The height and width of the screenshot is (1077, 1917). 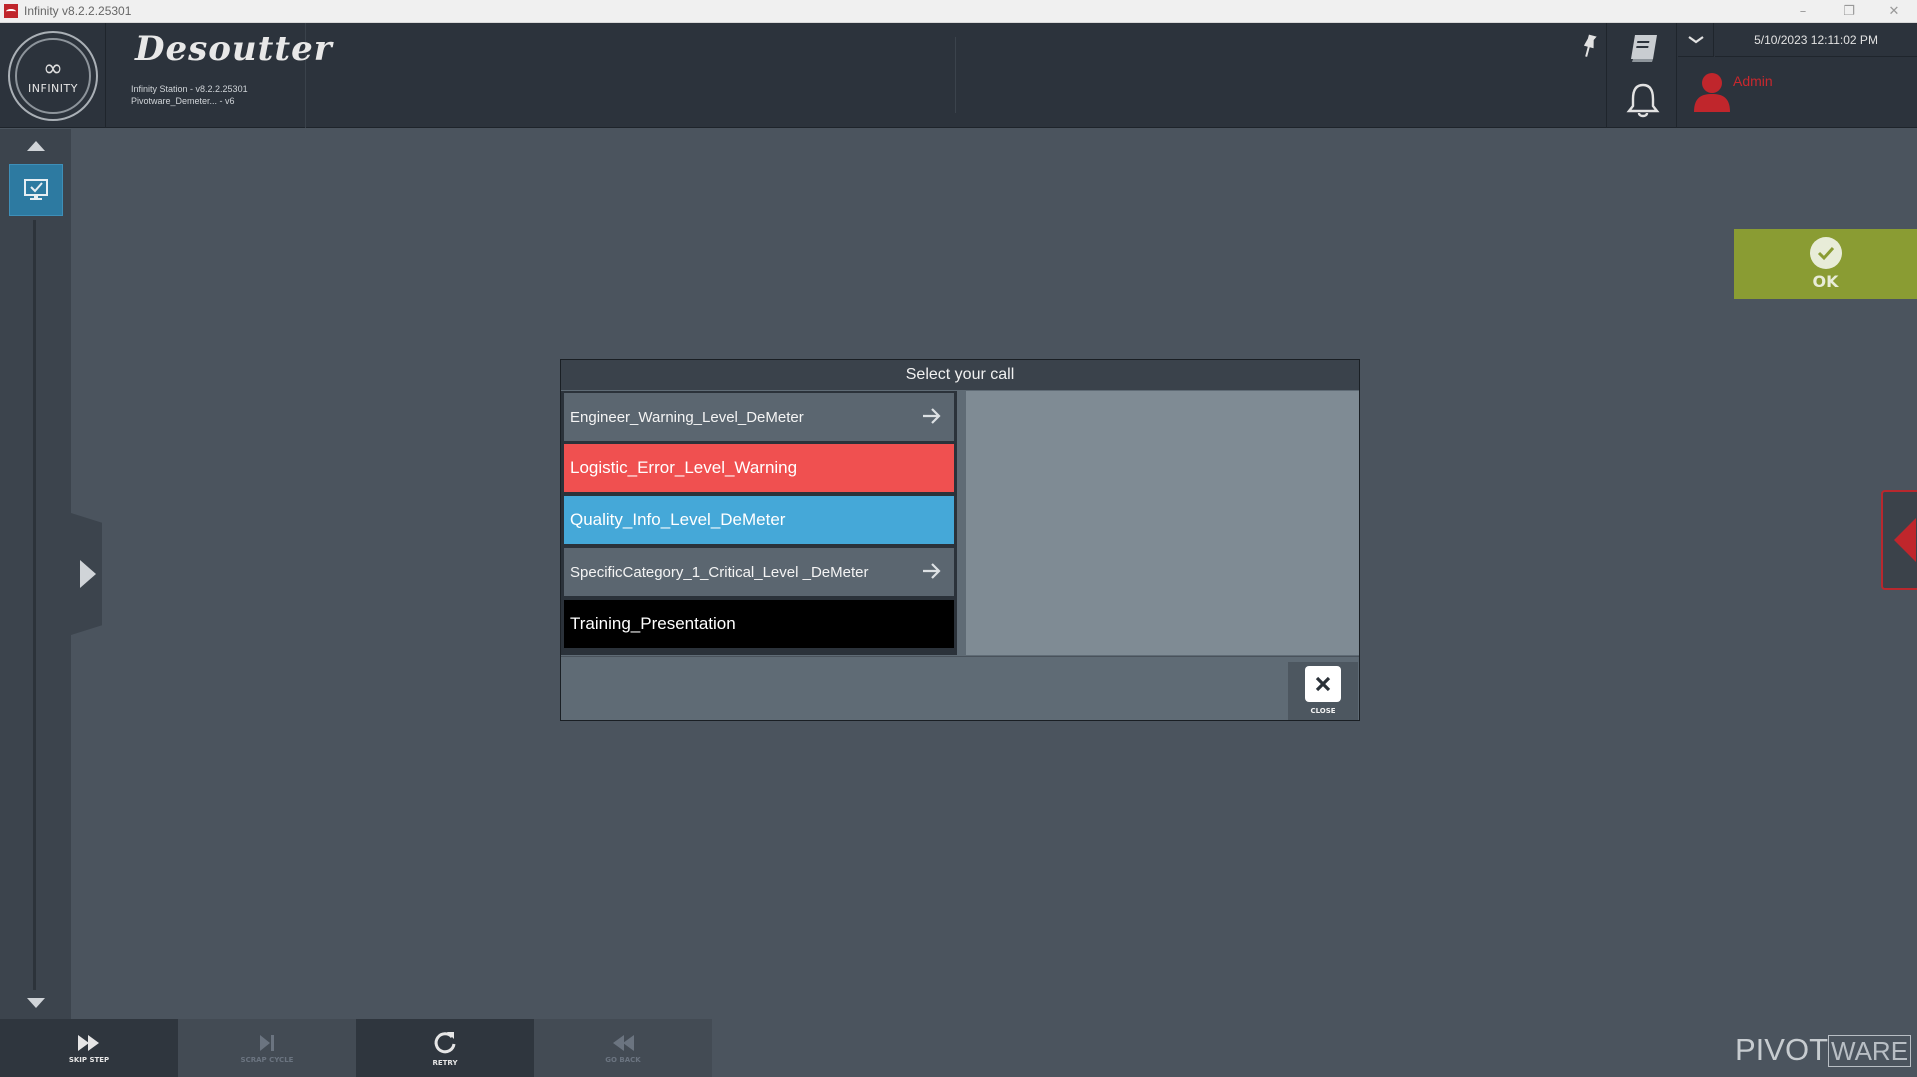 I want to click on station-version: Infinity Station - v8.2.2.25301, so click(x=189, y=89).